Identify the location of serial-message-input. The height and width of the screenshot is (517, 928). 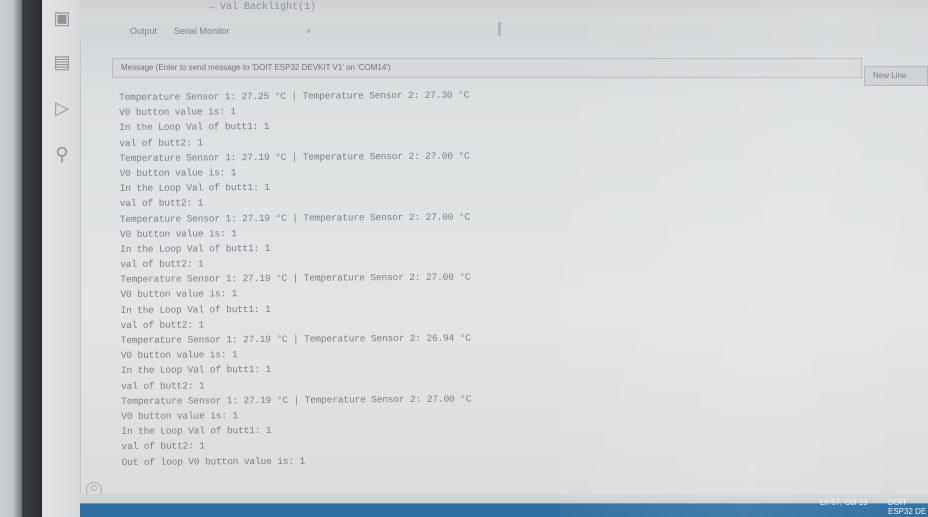
(487, 68).